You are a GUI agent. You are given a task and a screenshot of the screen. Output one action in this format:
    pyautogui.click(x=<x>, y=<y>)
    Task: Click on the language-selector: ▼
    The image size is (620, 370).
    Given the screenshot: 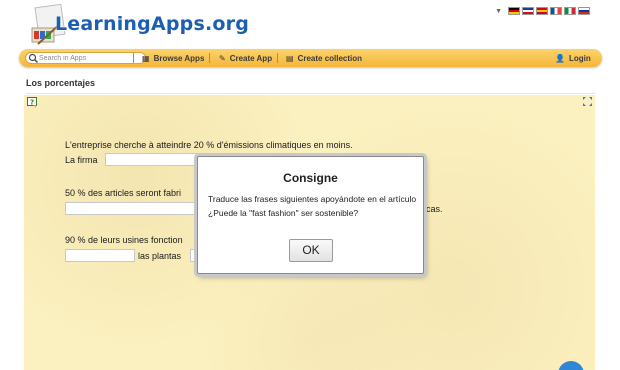 What is the action you would take?
    pyautogui.click(x=542, y=11)
    